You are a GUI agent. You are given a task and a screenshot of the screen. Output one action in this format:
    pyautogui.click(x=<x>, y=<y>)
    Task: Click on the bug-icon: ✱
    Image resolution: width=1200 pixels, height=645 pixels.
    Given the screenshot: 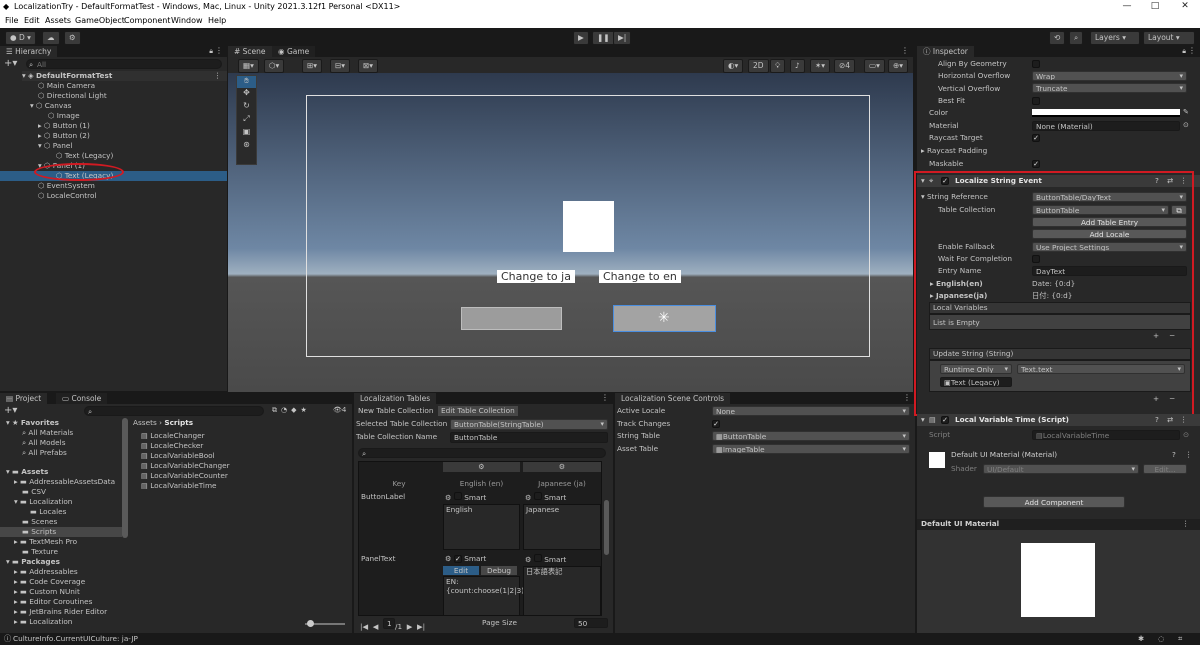 What is the action you would take?
    pyautogui.click(x=1141, y=639)
    